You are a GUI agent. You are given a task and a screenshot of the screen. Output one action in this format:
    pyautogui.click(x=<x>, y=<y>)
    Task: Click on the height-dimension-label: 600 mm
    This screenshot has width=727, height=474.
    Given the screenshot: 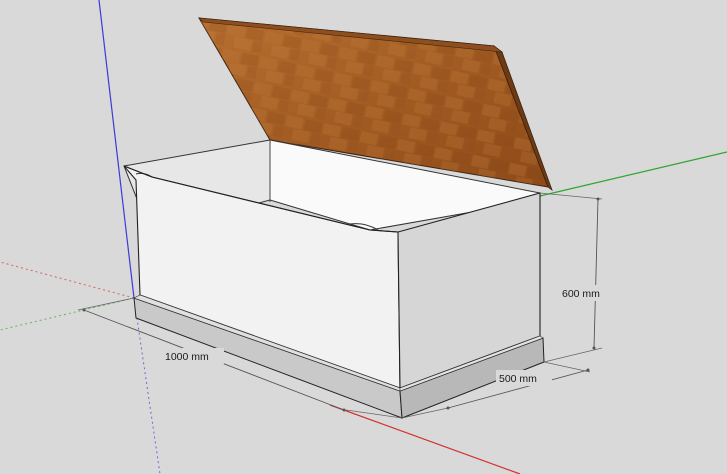 What is the action you would take?
    pyautogui.click(x=581, y=294)
    